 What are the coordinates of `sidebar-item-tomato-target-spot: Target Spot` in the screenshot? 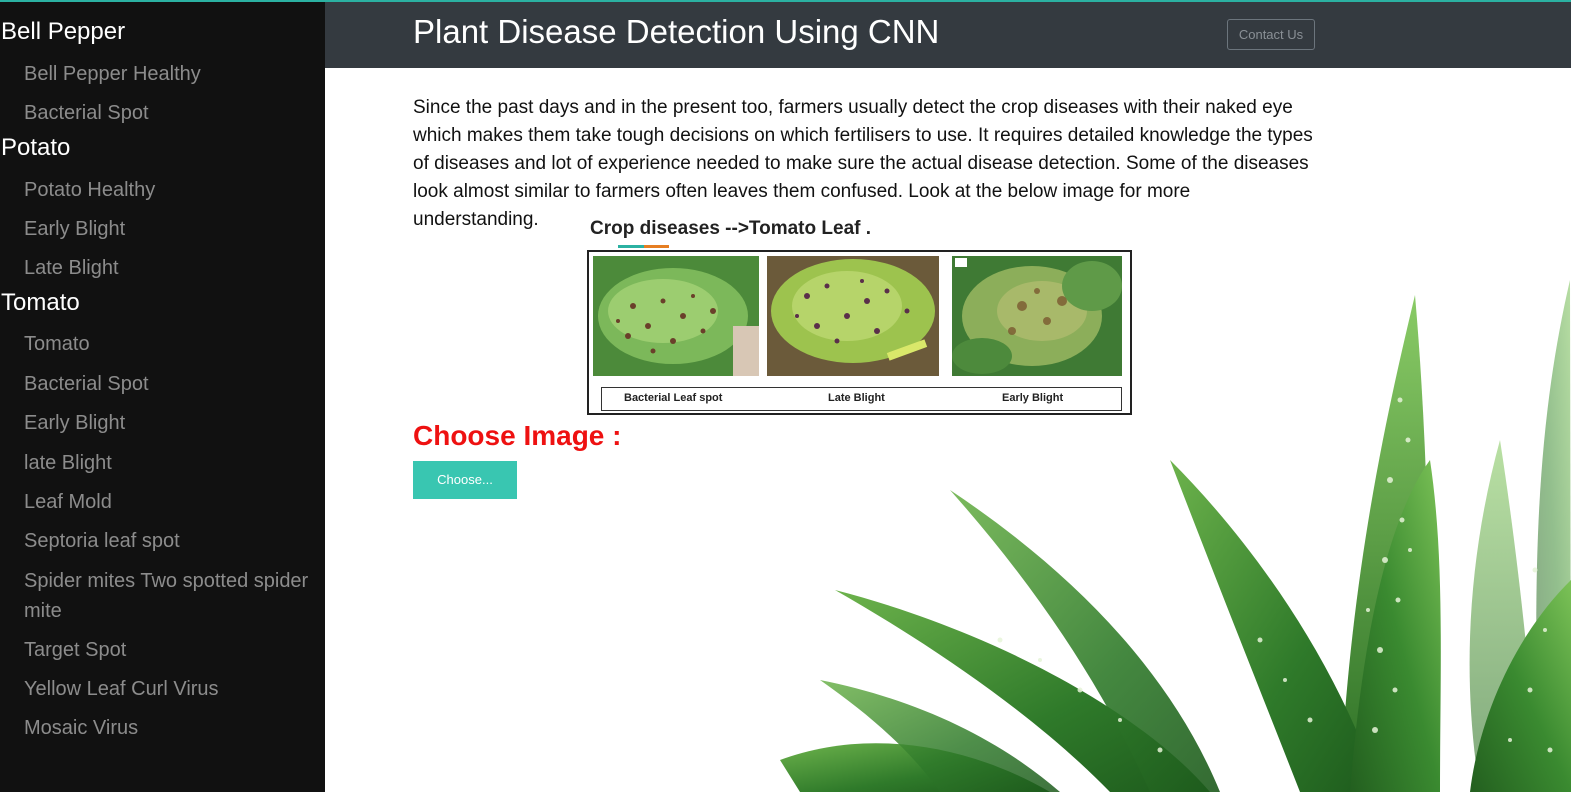 It's located at (75, 650).